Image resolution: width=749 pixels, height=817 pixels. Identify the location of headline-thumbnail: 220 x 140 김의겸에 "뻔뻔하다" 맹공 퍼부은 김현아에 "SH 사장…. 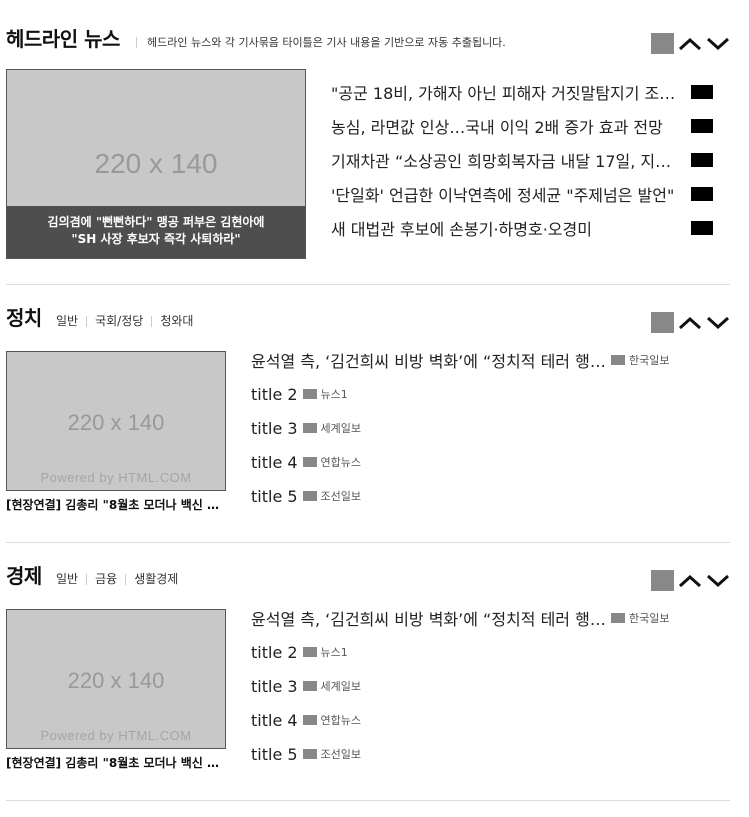
(156, 164).